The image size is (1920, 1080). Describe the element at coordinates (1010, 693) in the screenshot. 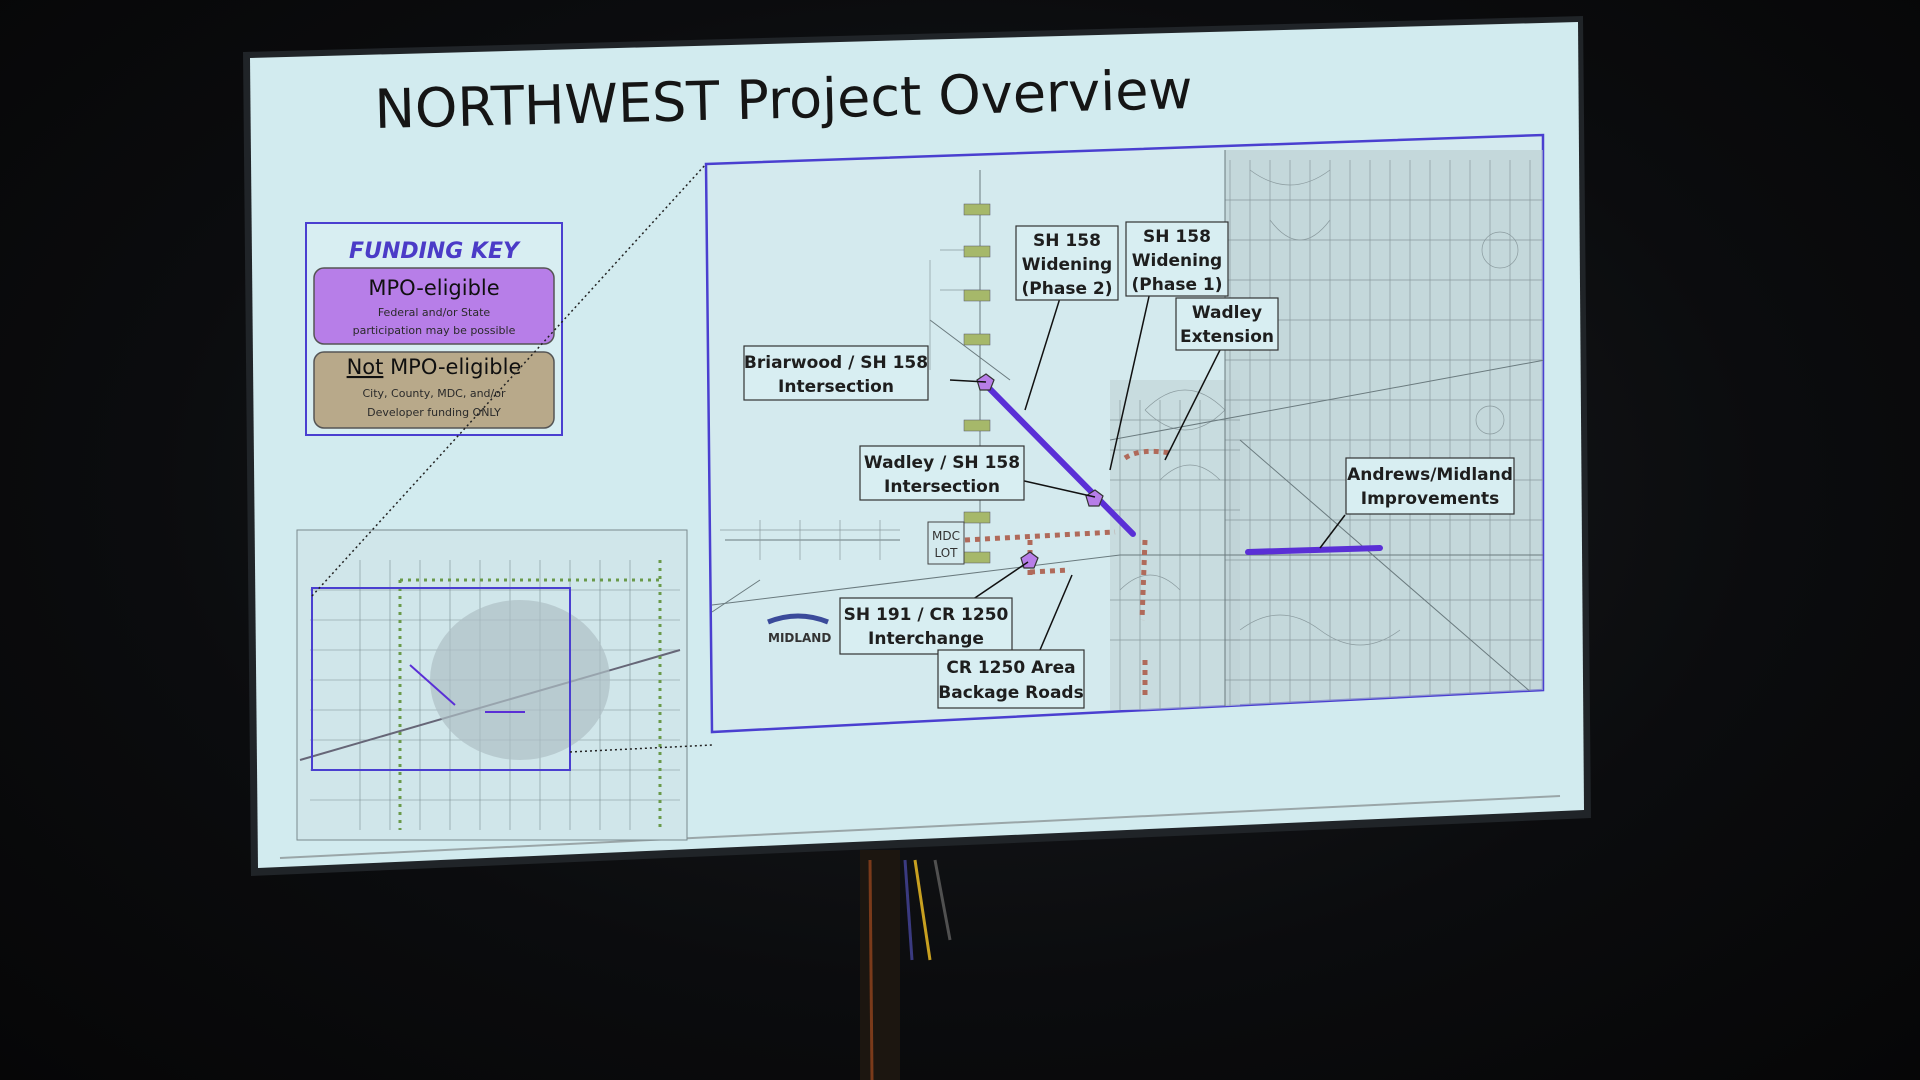

I see `callout-cr1250-l2: Backage Roads` at that location.